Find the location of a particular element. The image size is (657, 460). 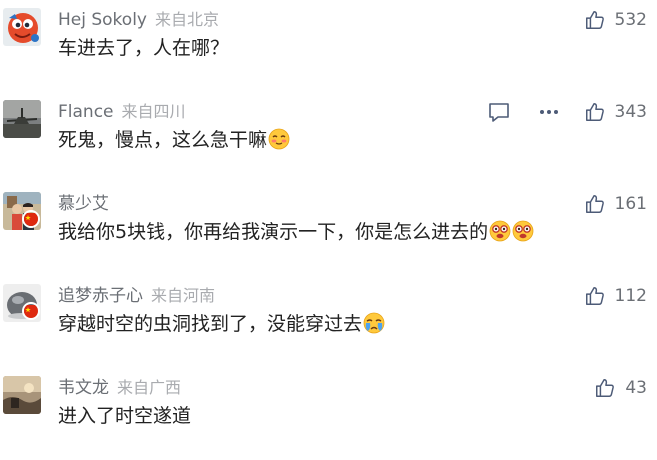

comment-text: 车进去了，人在哪？ is located at coordinates (143, 48).